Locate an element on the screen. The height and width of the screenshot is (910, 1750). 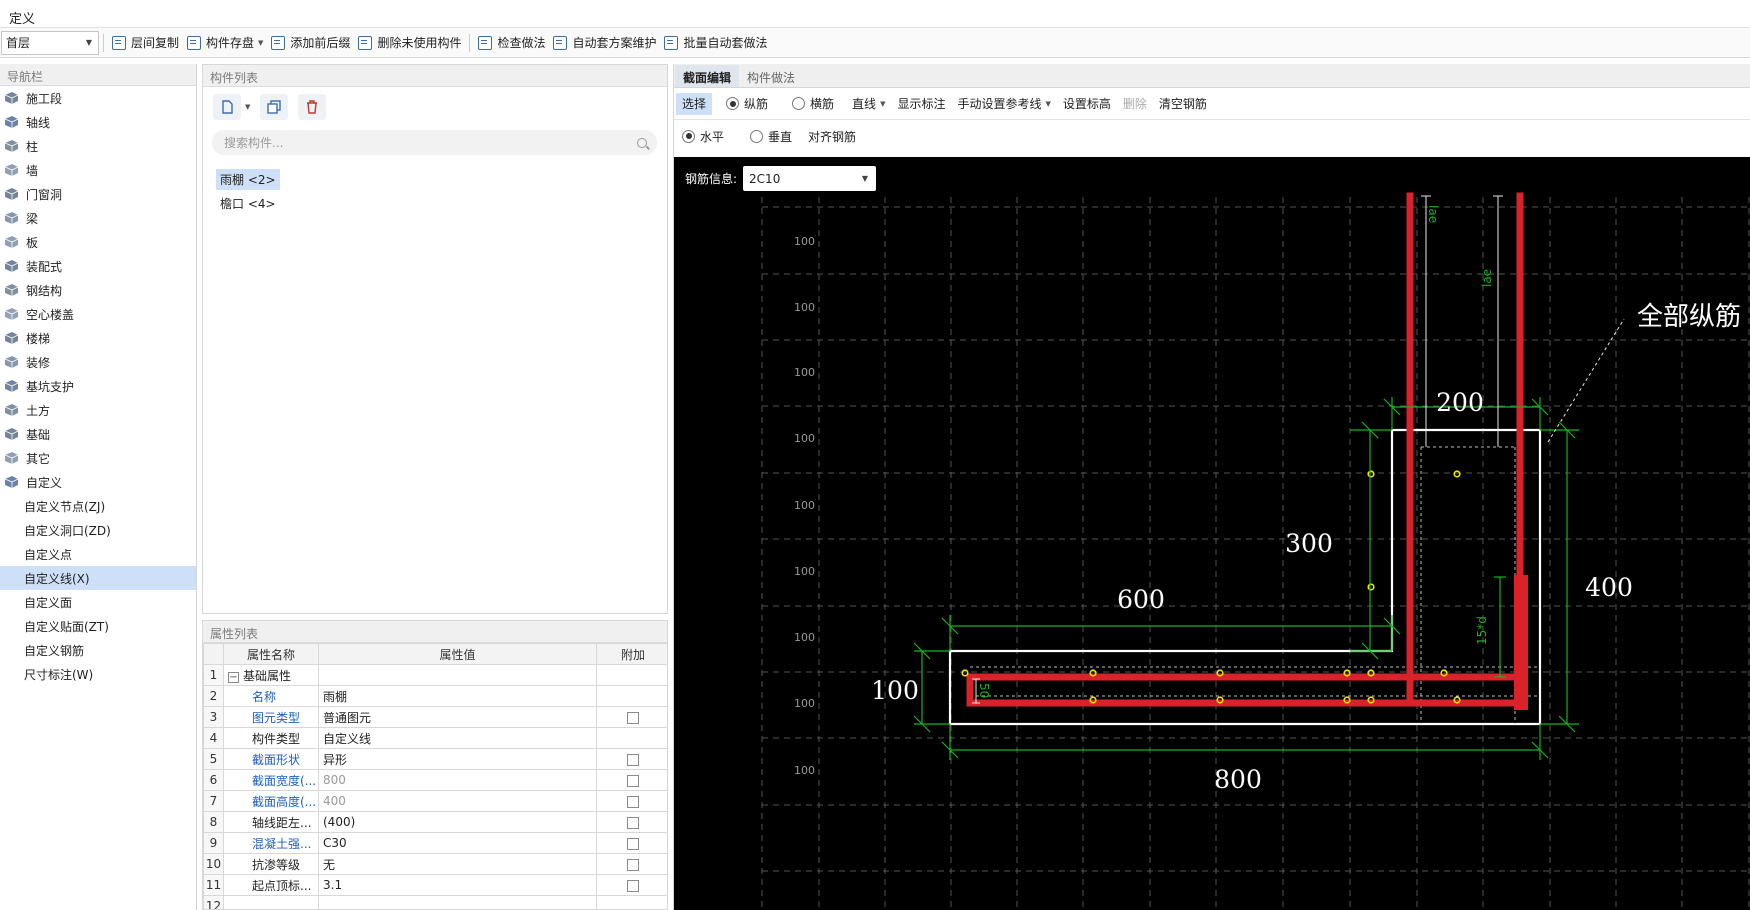
sidebar-item: 墙 is located at coordinates (98, 170).